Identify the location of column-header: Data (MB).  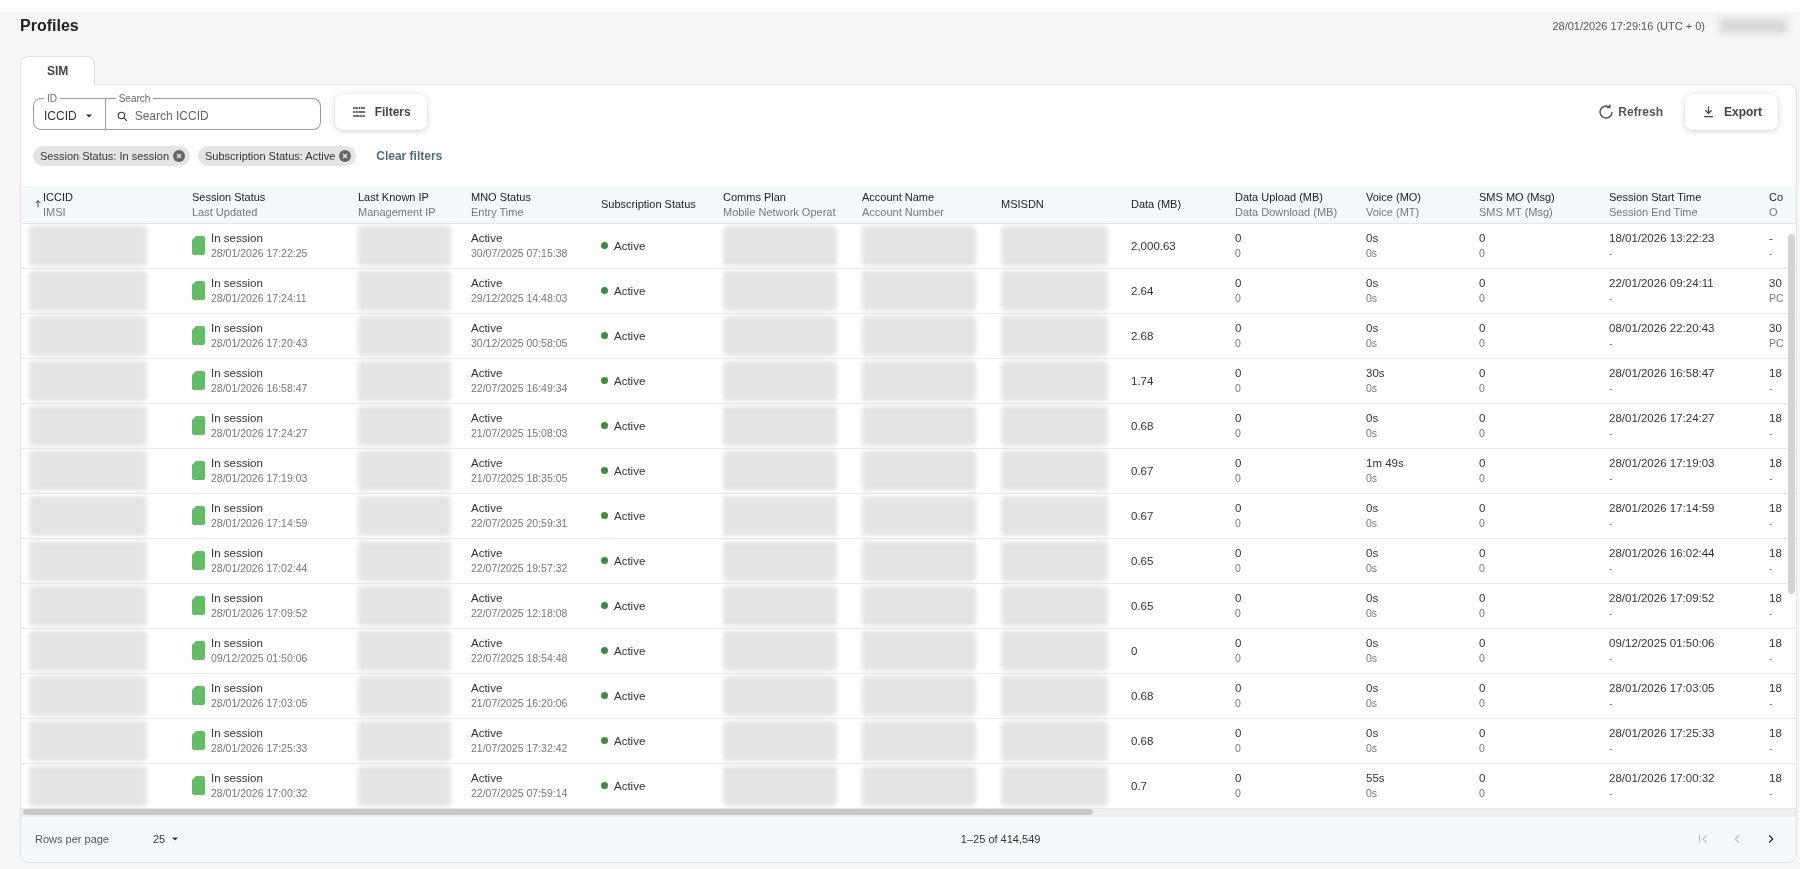
(1156, 204).